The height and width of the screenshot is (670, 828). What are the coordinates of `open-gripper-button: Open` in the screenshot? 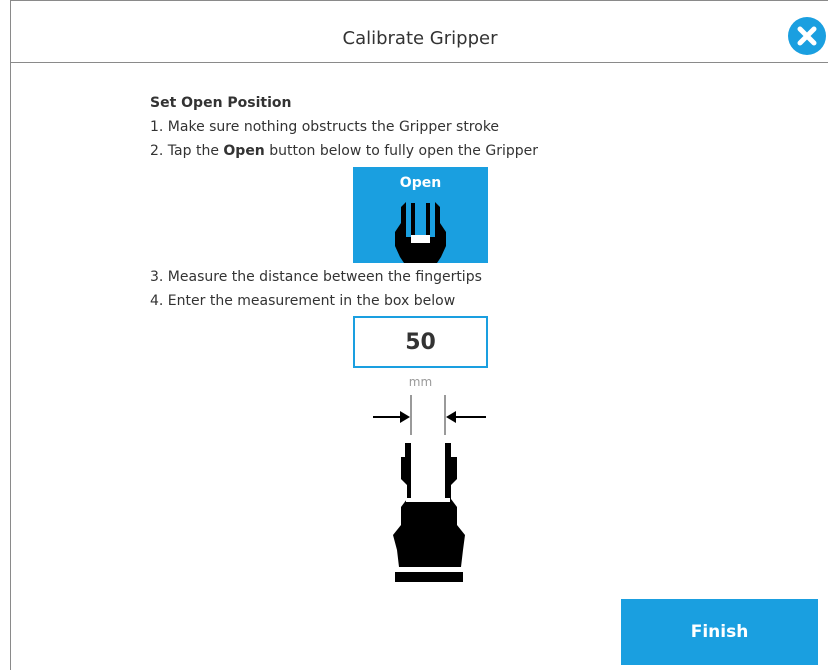 It's located at (420, 215).